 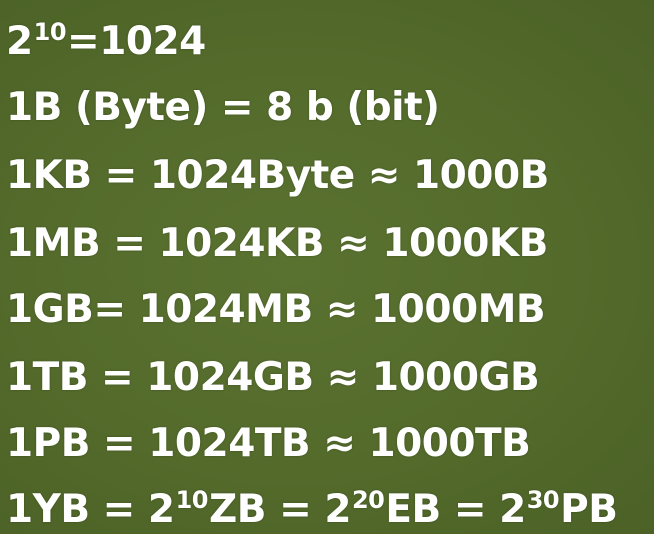 I want to click on base-2: 2, so click(x=19, y=41).